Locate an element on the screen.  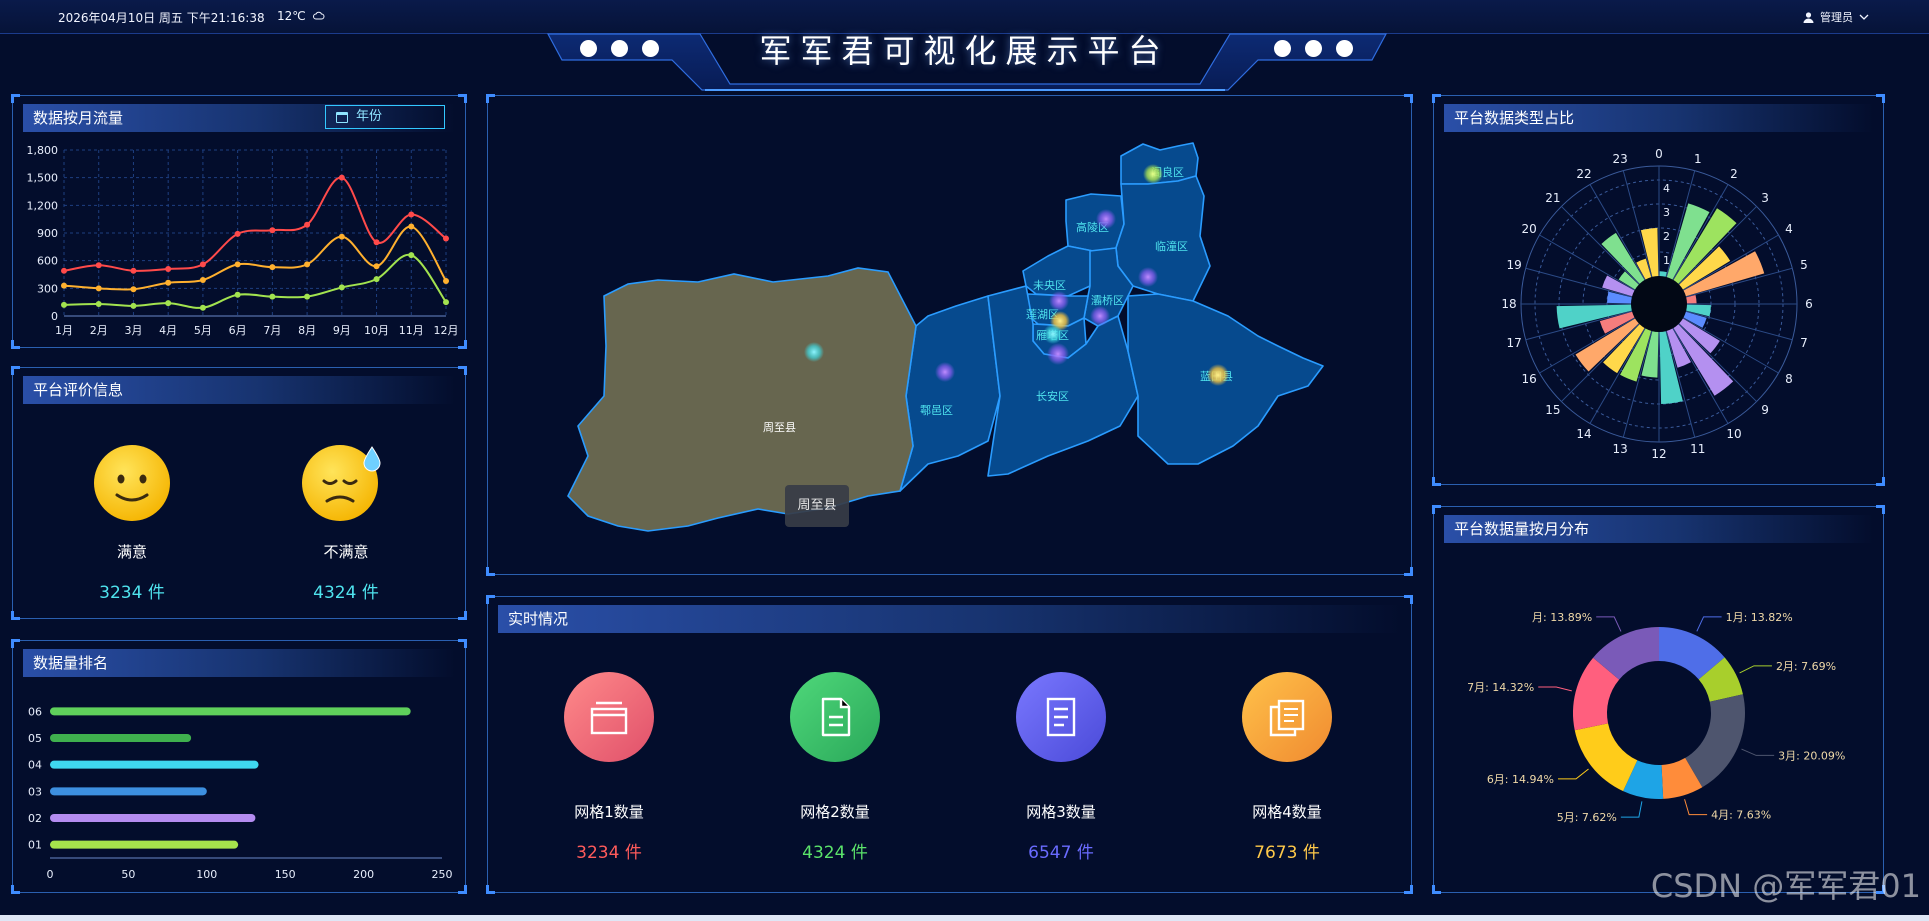
angle-tick-label: 8 is located at coordinates (1789, 379).